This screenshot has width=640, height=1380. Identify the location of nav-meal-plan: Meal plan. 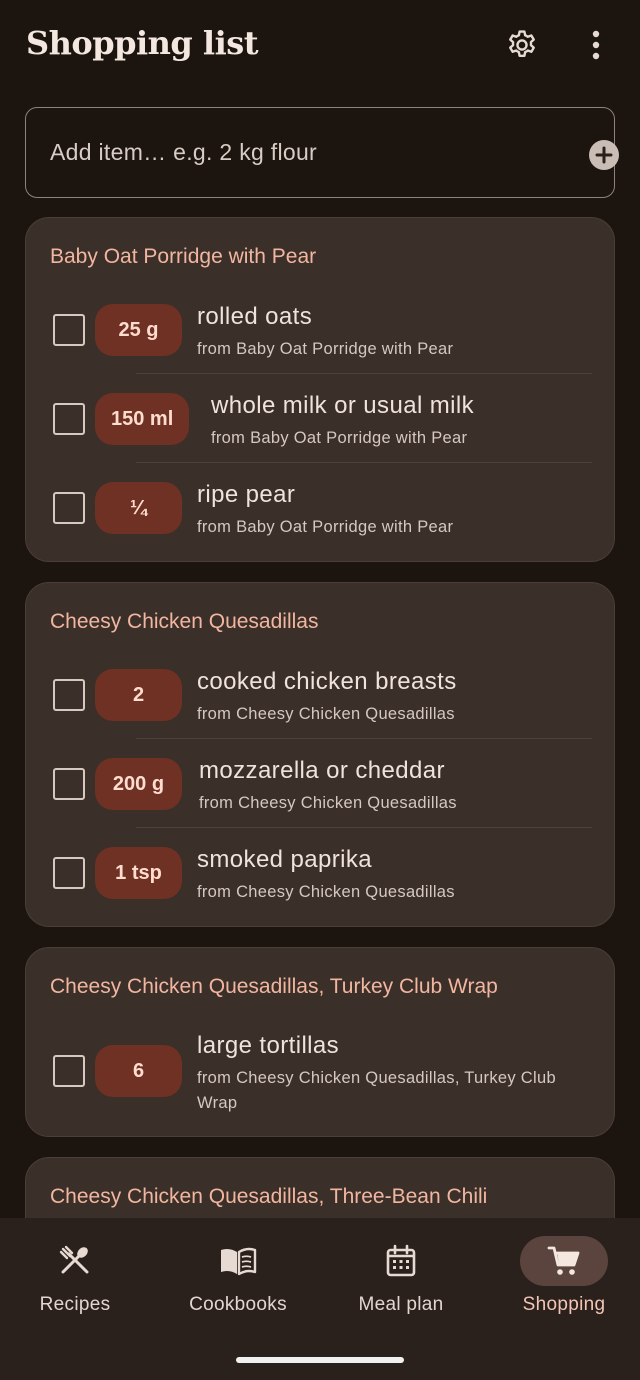
(401, 1273).